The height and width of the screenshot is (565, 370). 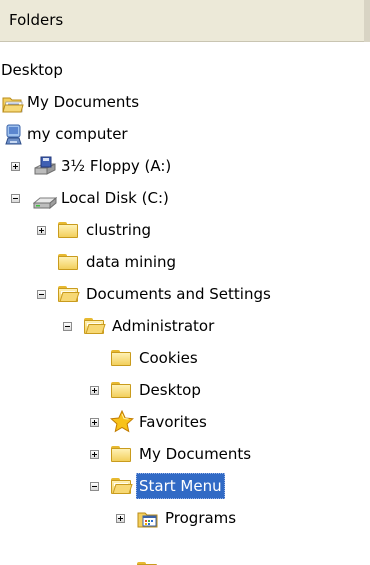 I want to click on tree-item-label: Cookies, so click(x=168, y=358).